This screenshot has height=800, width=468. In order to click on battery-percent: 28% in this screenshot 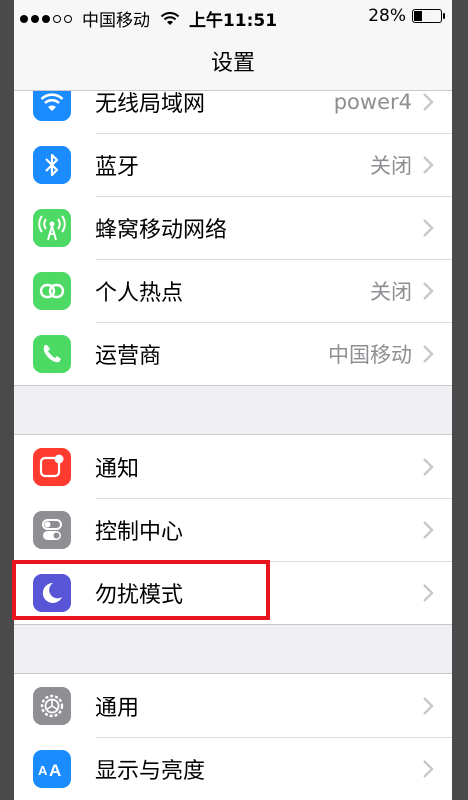, I will do `click(387, 16)`.